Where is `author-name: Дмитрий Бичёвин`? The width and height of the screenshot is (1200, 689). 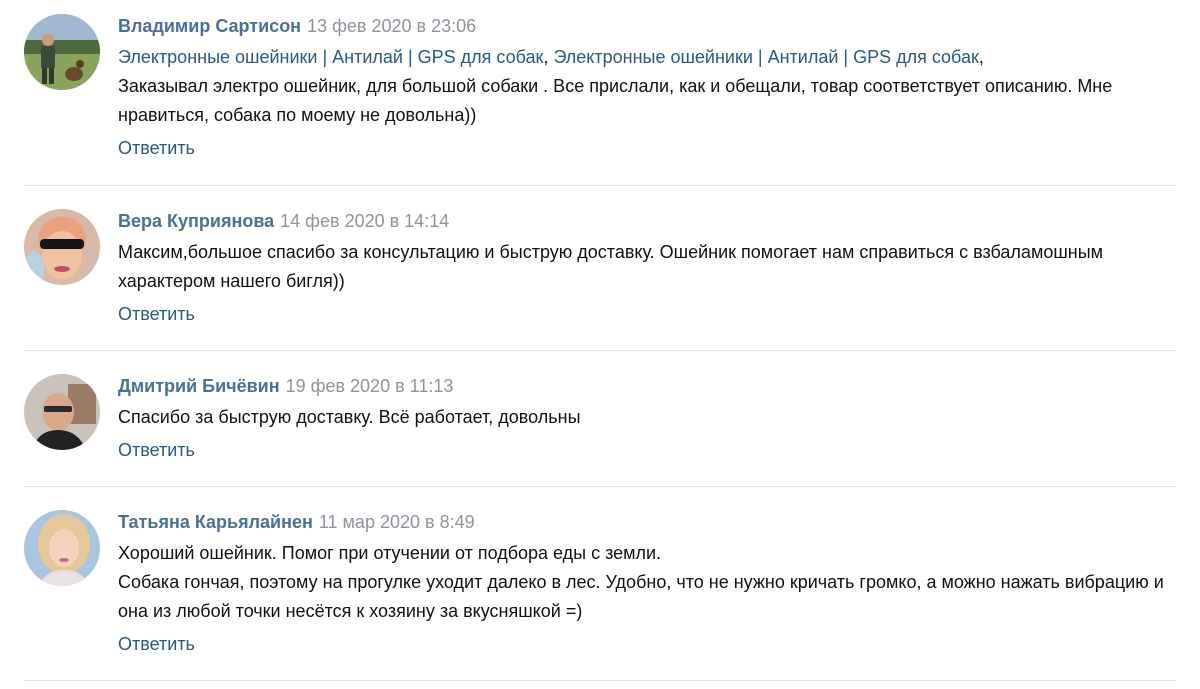
author-name: Дмитрий Бичёвин is located at coordinates (199, 386).